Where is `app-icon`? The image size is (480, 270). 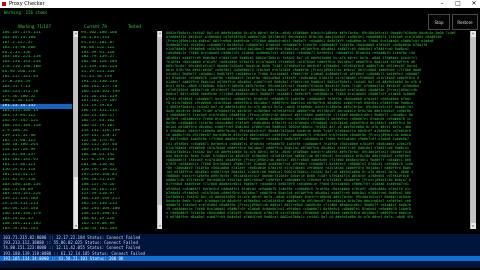 app-icon is located at coordinates (4, 4).